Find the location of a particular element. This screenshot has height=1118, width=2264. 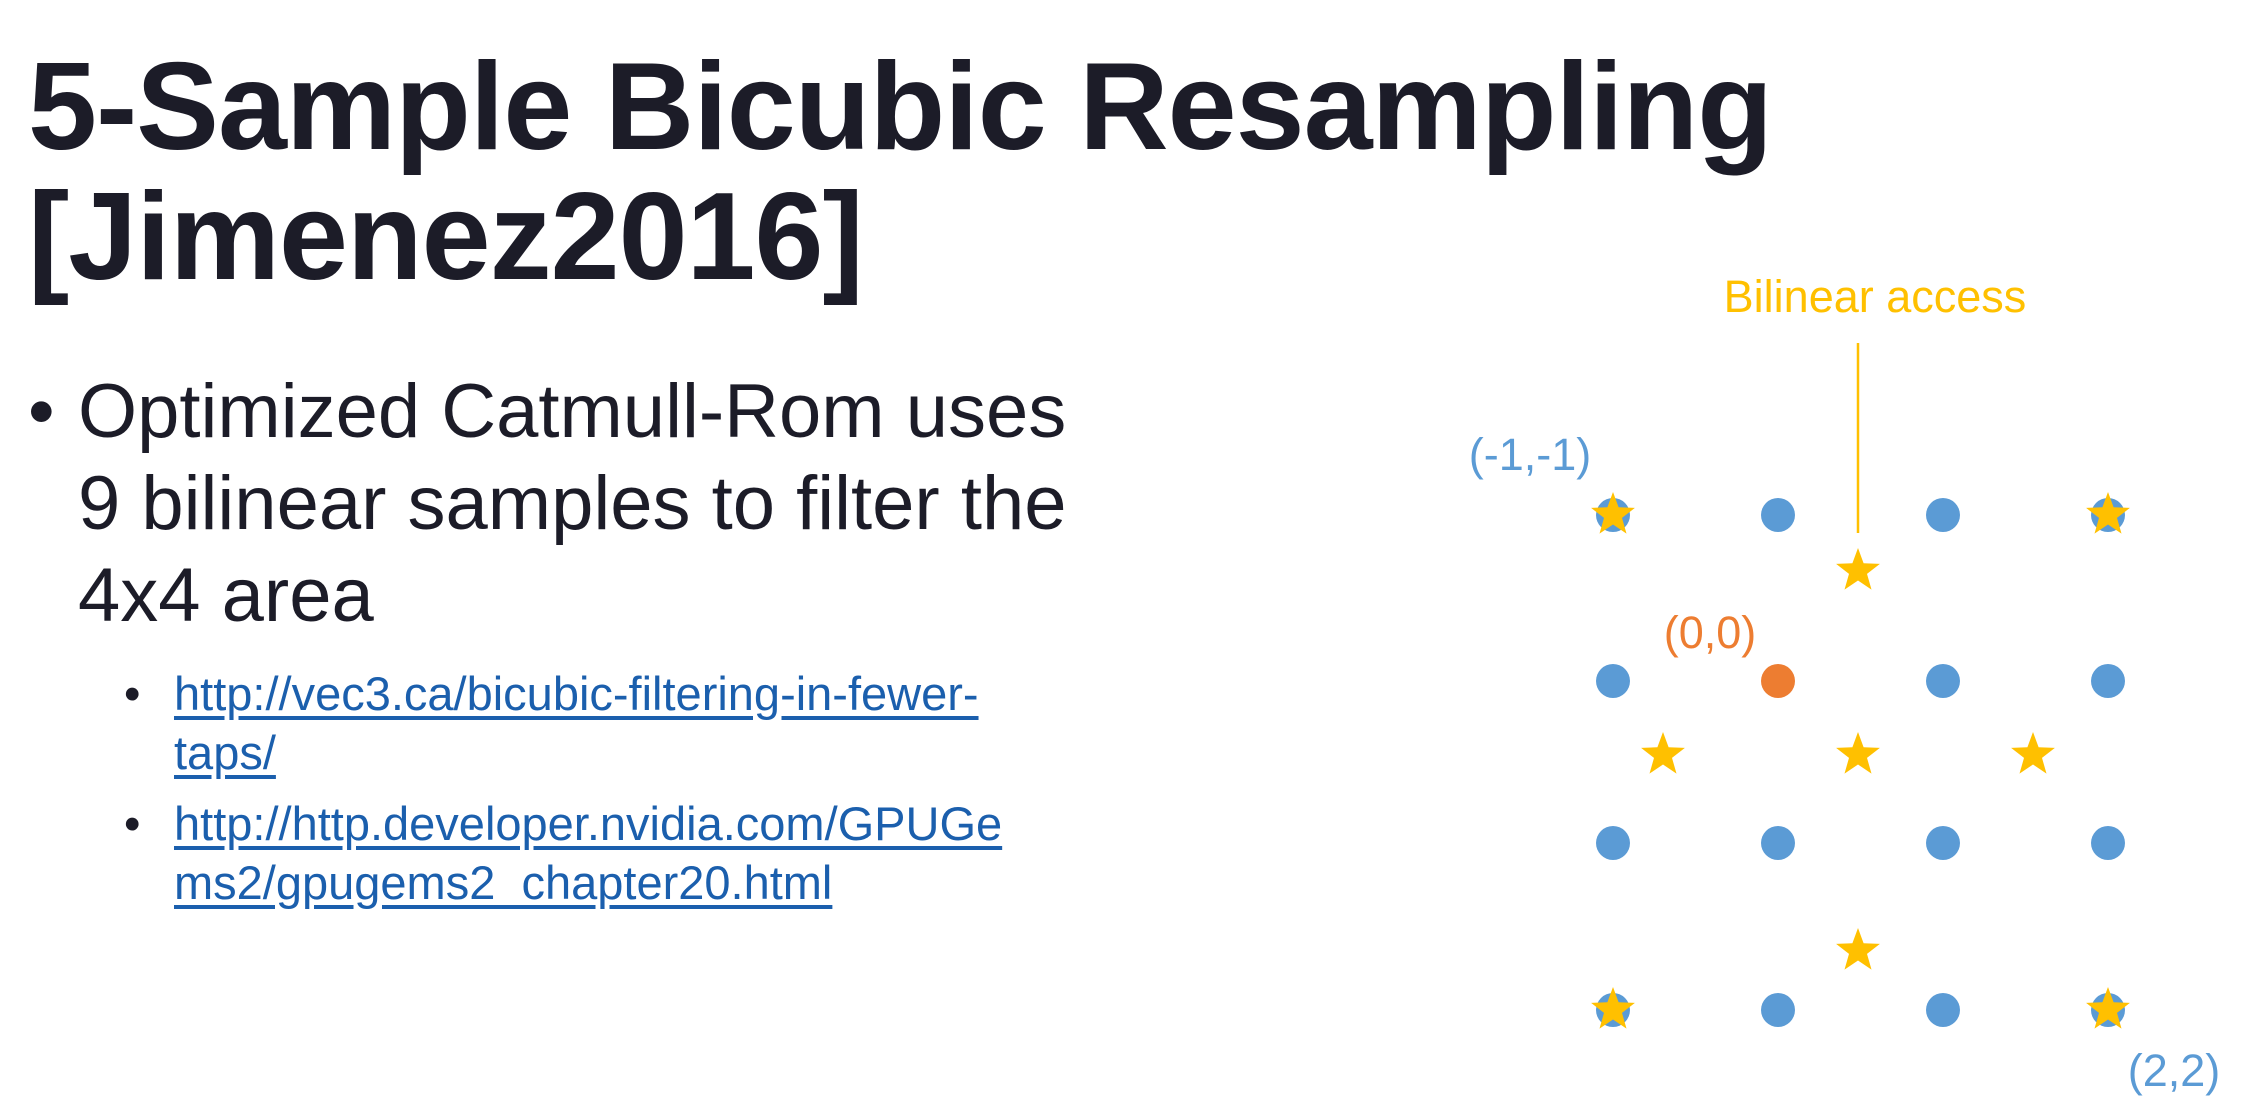

origin-texel is located at coordinates (1778, 681).